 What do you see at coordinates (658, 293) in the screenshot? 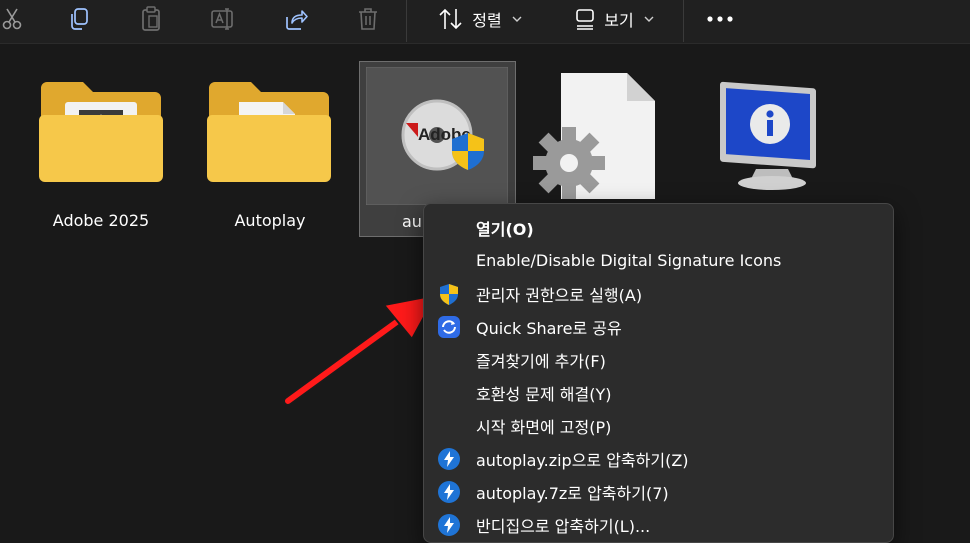
I see `menu-item-run-as-admin: 관리자 권한으로 실행(A)` at bounding box center [658, 293].